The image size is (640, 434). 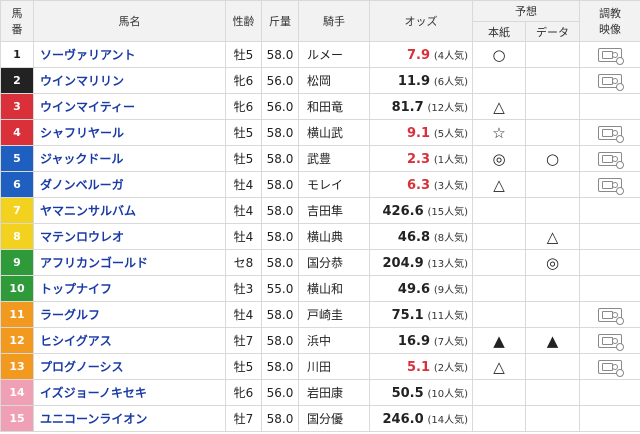 What do you see at coordinates (129, 392) in the screenshot?
I see `horse-name-link: イズジョーノキセキ` at bounding box center [129, 392].